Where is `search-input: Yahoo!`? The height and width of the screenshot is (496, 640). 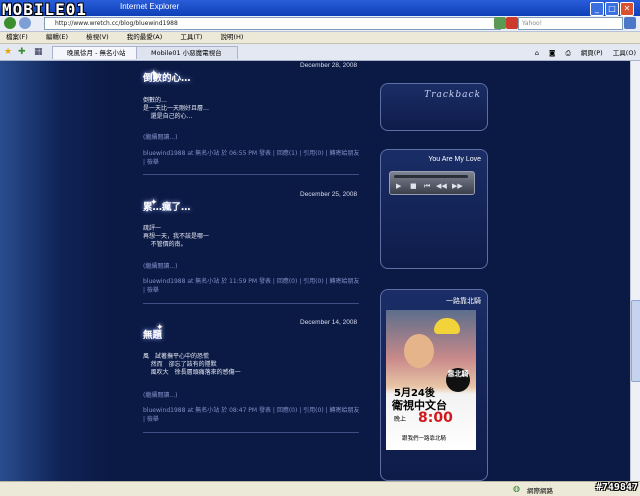
search-input: Yahoo! is located at coordinates (570, 23).